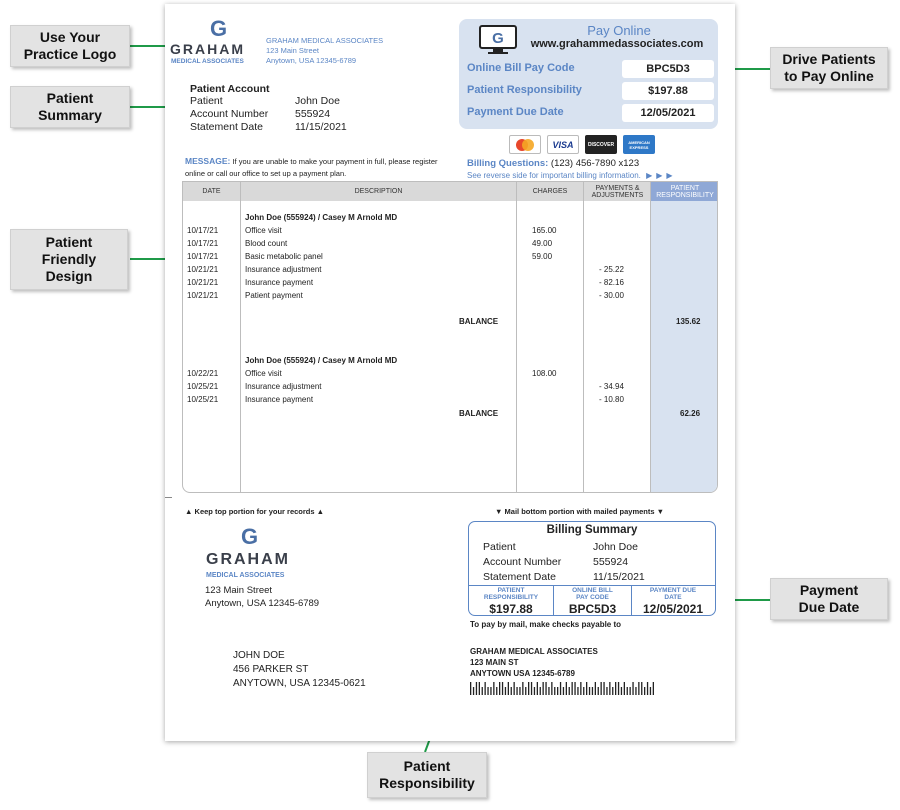 The image size is (900, 810). What do you see at coordinates (524, 90) in the screenshot?
I see `pay-online-label: Patient Responsibility` at bounding box center [524, 90].